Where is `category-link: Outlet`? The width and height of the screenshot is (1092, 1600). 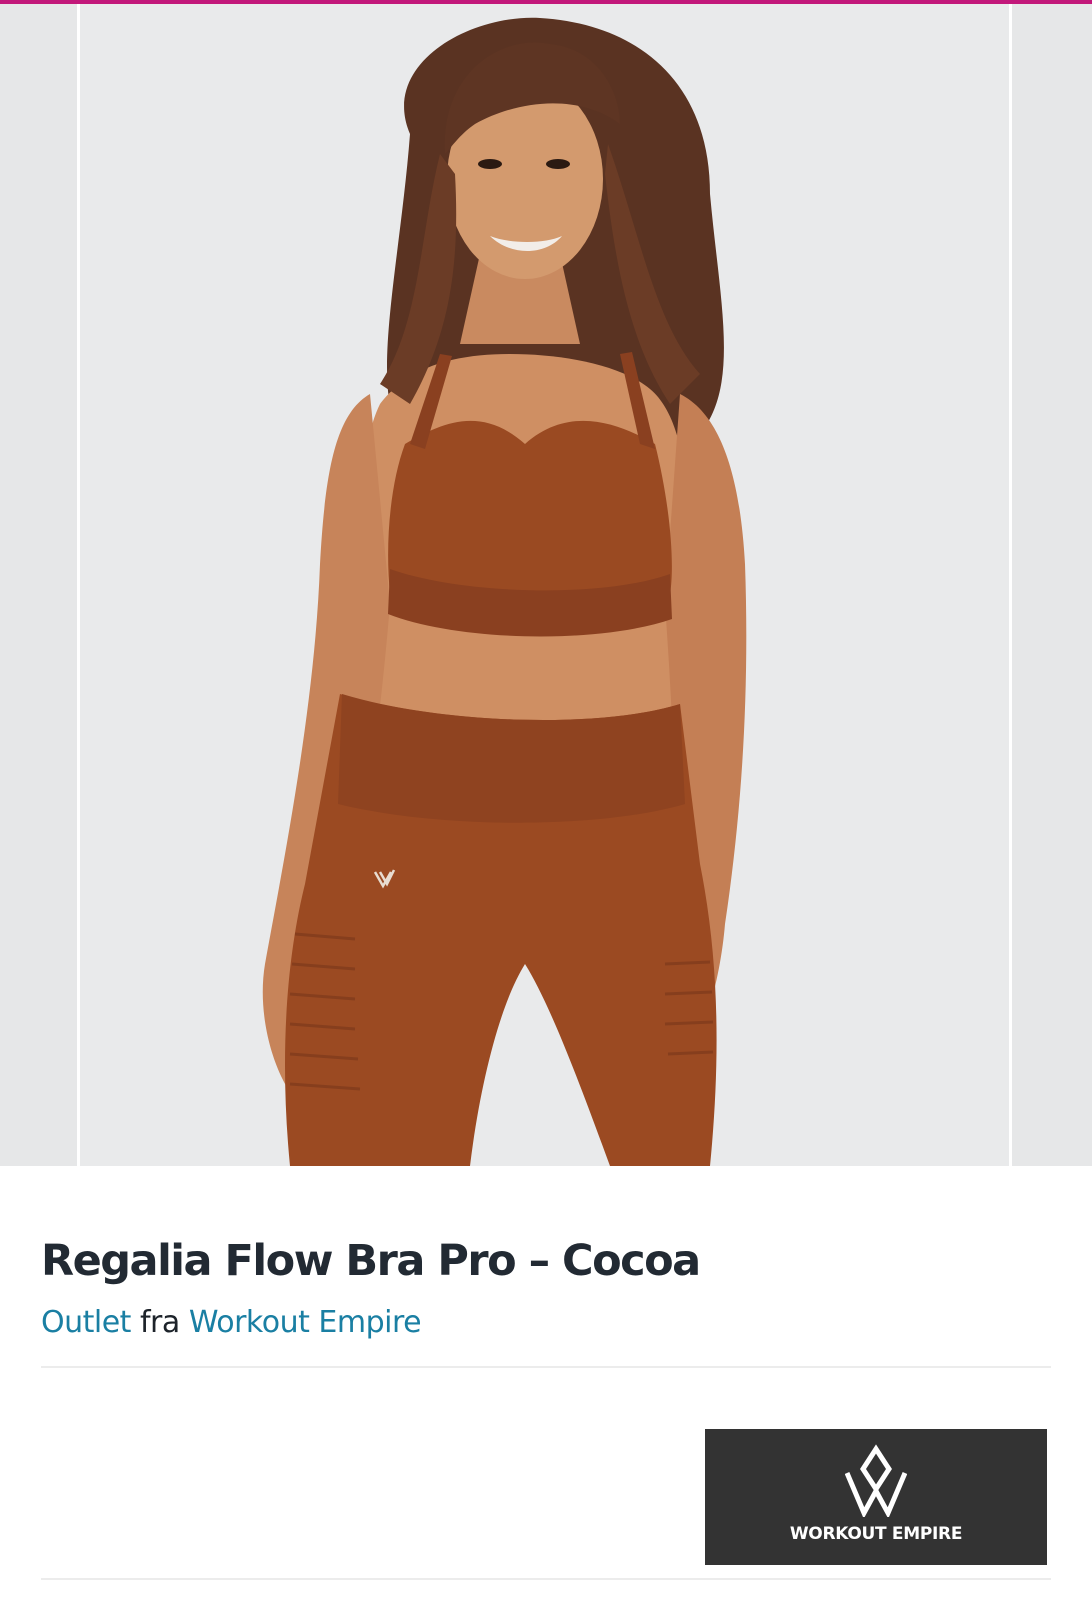 category-link: Outlet is located at coordinates (86, 1322).